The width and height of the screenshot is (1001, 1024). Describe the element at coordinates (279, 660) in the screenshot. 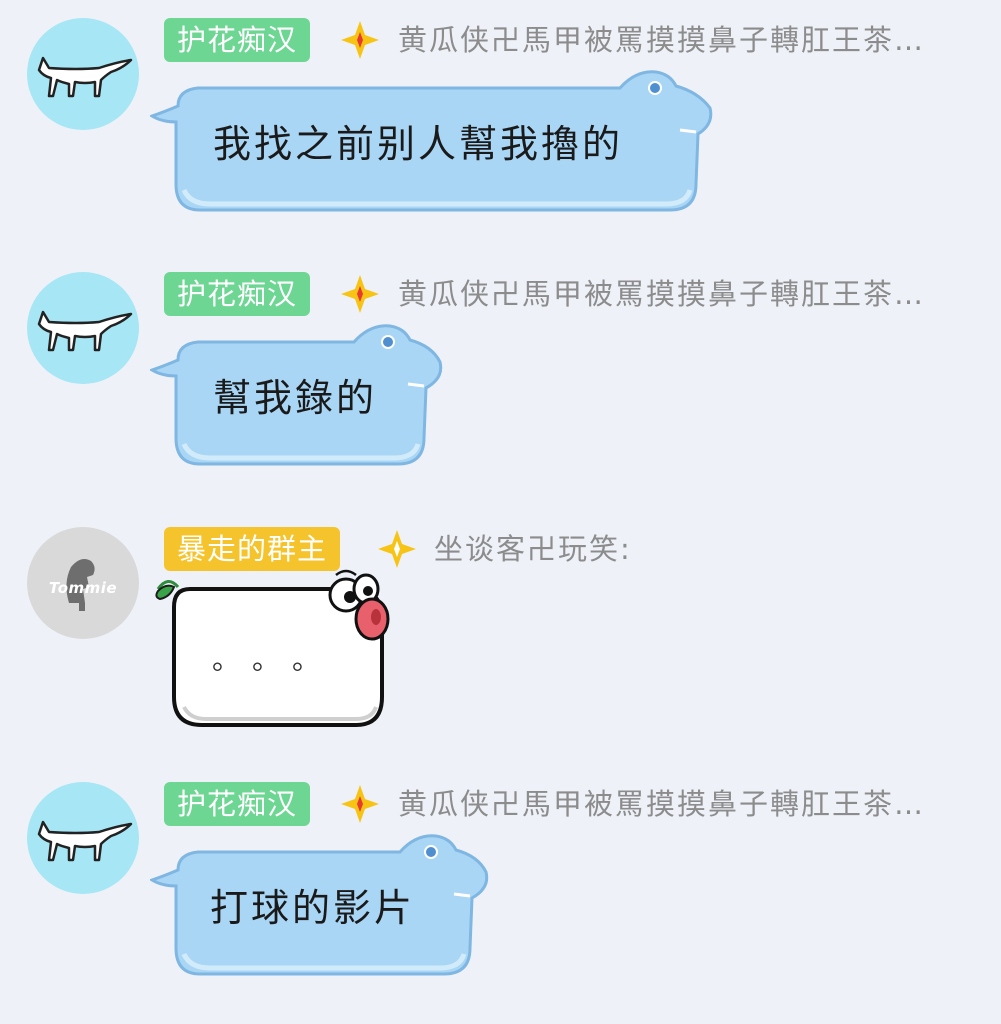

I see `message-text: 。。。` at that location.